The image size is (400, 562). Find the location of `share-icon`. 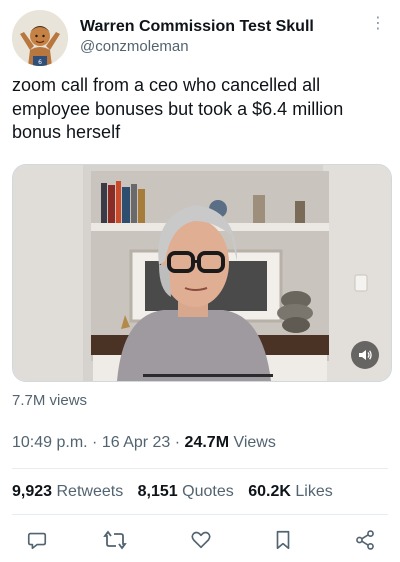

share-icon is located at coordinates (365, 540).